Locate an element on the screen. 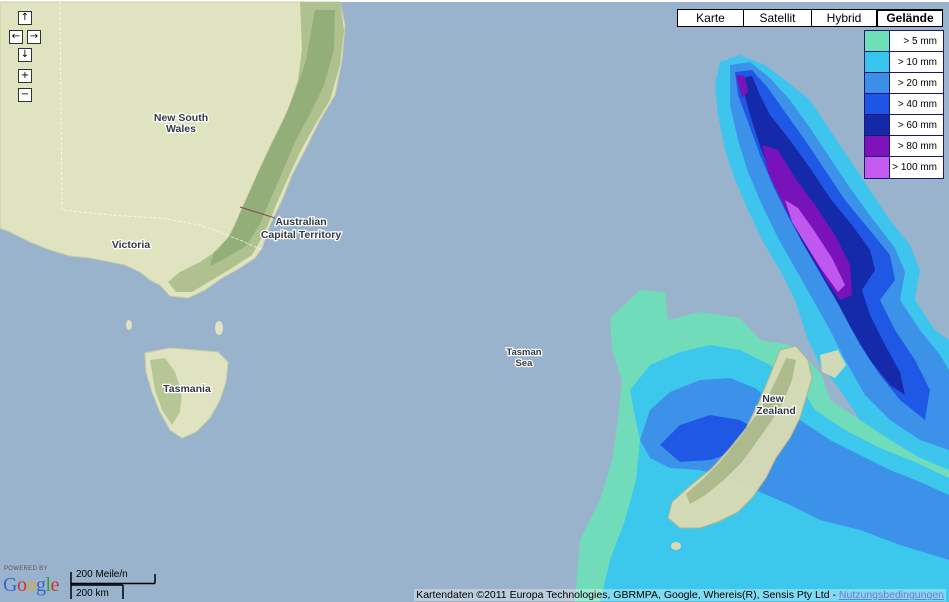  arrow-up-icon: ↑ is located at coordinates (25, 17).